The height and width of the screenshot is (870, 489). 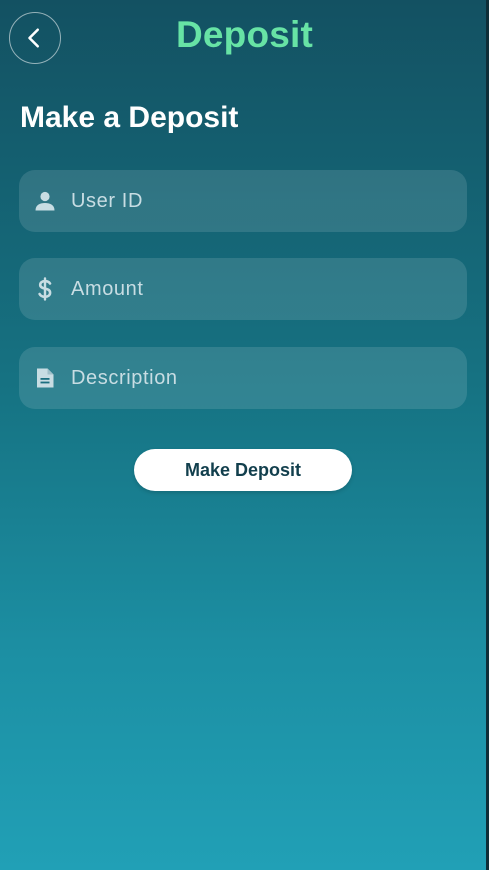 I want to click on user-id-field, so click(x=243, y=201).